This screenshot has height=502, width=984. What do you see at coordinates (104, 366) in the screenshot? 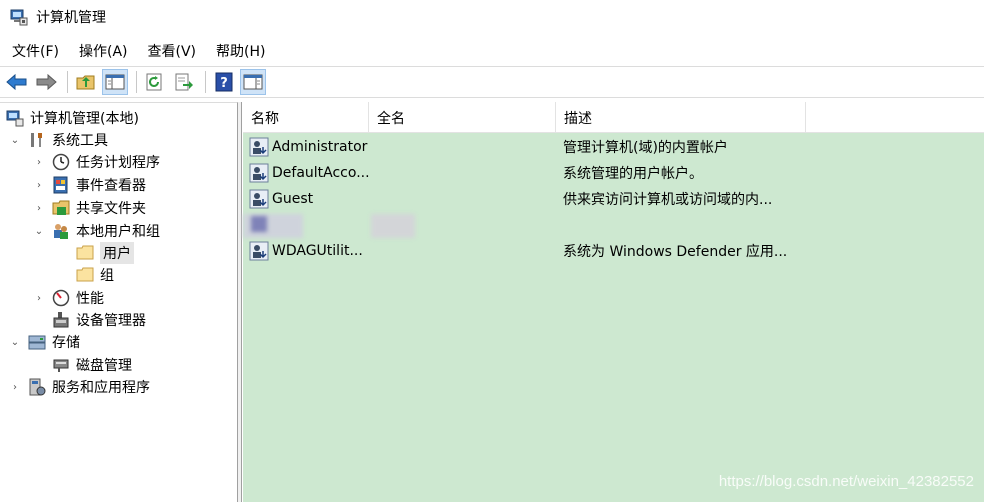
I see `tree-label: 磁盘管理` at bounding box center [104, 366].